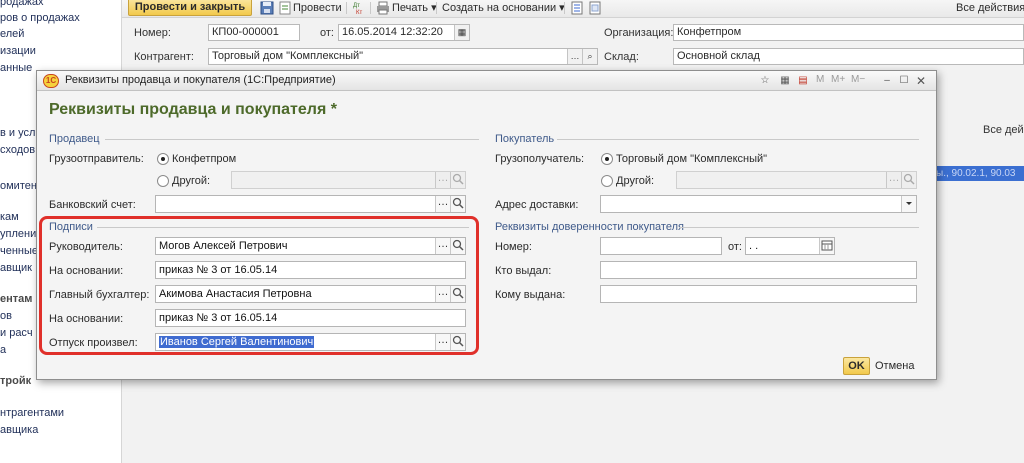 The width and height of the screenshot is (1024, 463). I want to click on counterparty-value: Торговый дом "Комплексный", so click(288, 56).